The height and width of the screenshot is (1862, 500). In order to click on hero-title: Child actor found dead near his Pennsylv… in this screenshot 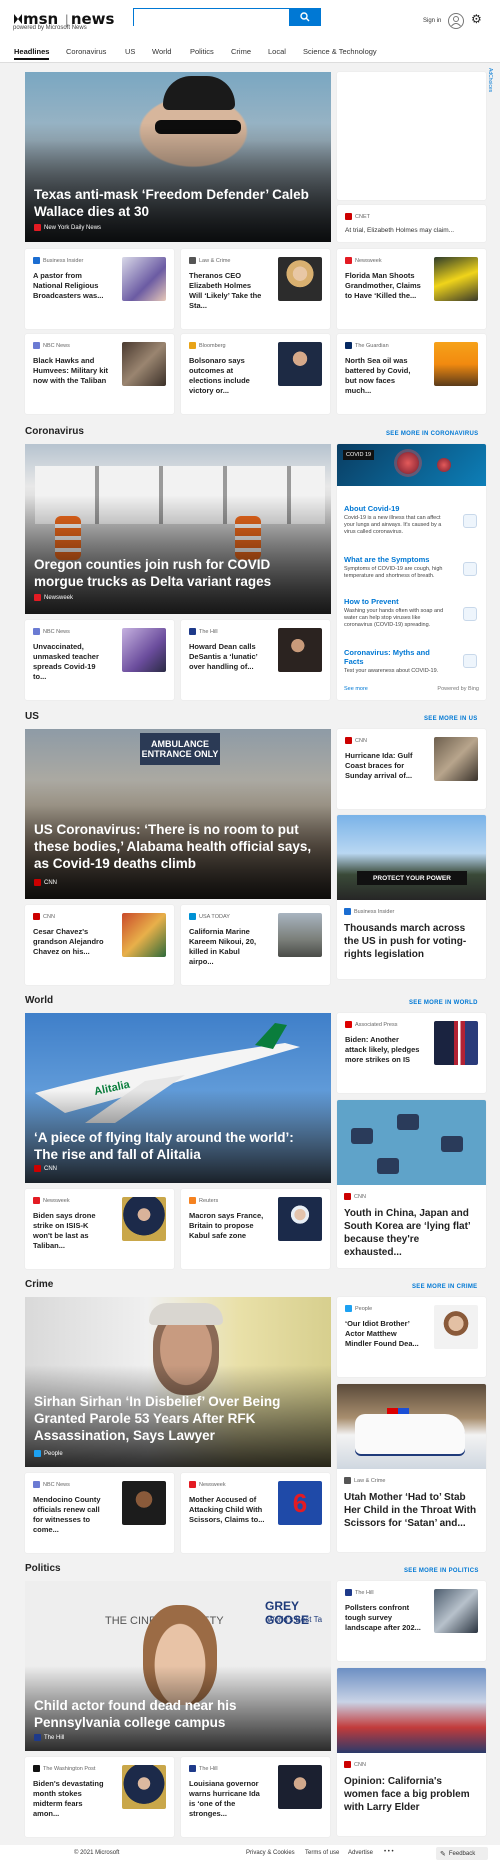, I will do `click(135, 1714)`.